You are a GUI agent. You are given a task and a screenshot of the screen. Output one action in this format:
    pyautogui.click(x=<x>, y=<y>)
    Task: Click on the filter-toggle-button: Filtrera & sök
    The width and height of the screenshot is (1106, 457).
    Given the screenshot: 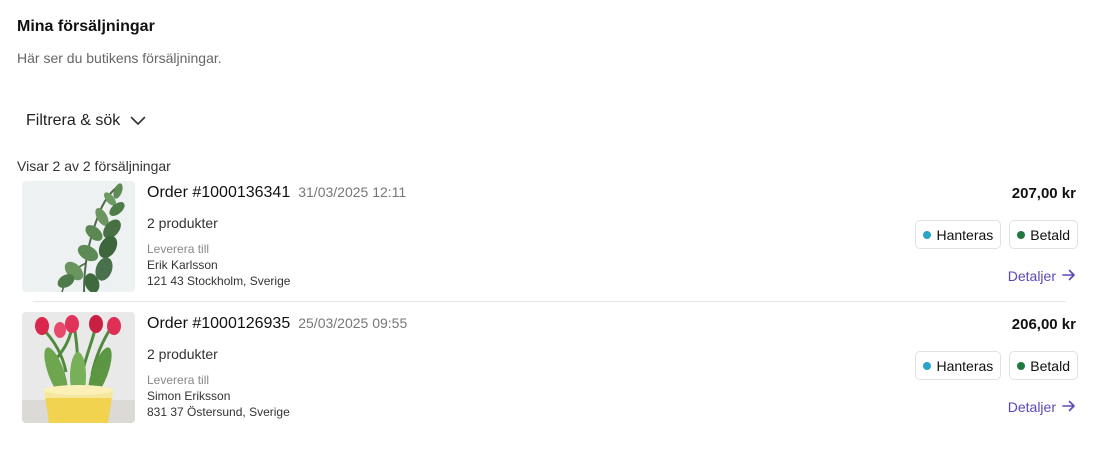 What is the action you would take?
    pyautogui.click(x=86, y=121)
    